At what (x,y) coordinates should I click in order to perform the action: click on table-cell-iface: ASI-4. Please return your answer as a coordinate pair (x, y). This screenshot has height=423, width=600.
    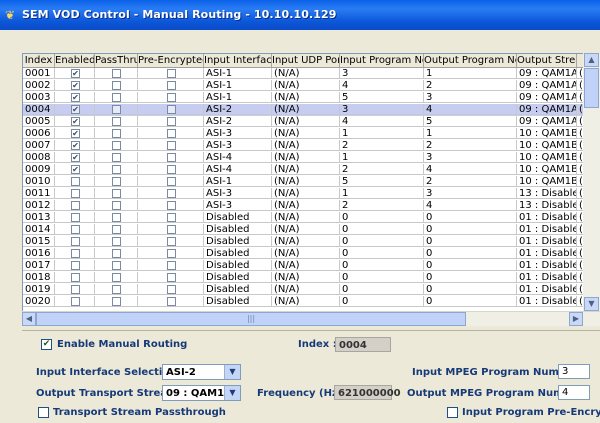
    Looking at the image, I should click on (238, 169).